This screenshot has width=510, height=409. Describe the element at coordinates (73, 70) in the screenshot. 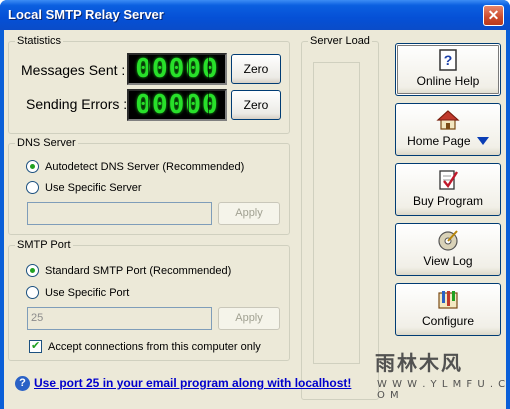

I see `messages-sent-label: Messages Sent :` at that location.